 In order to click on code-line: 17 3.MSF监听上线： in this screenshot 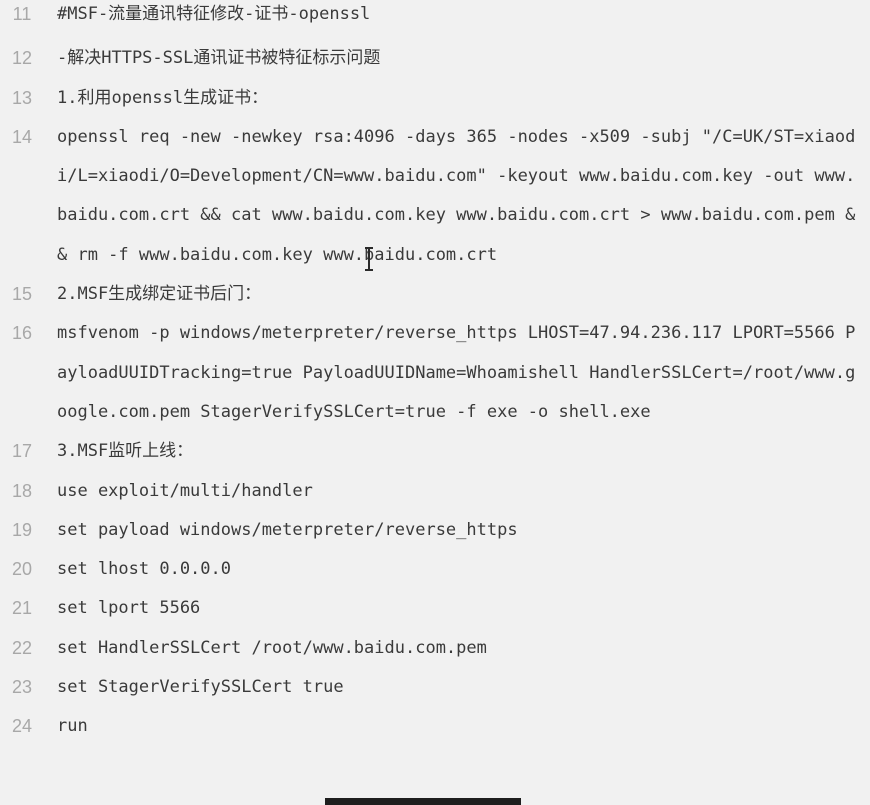, I will do `click(435, 451)`.